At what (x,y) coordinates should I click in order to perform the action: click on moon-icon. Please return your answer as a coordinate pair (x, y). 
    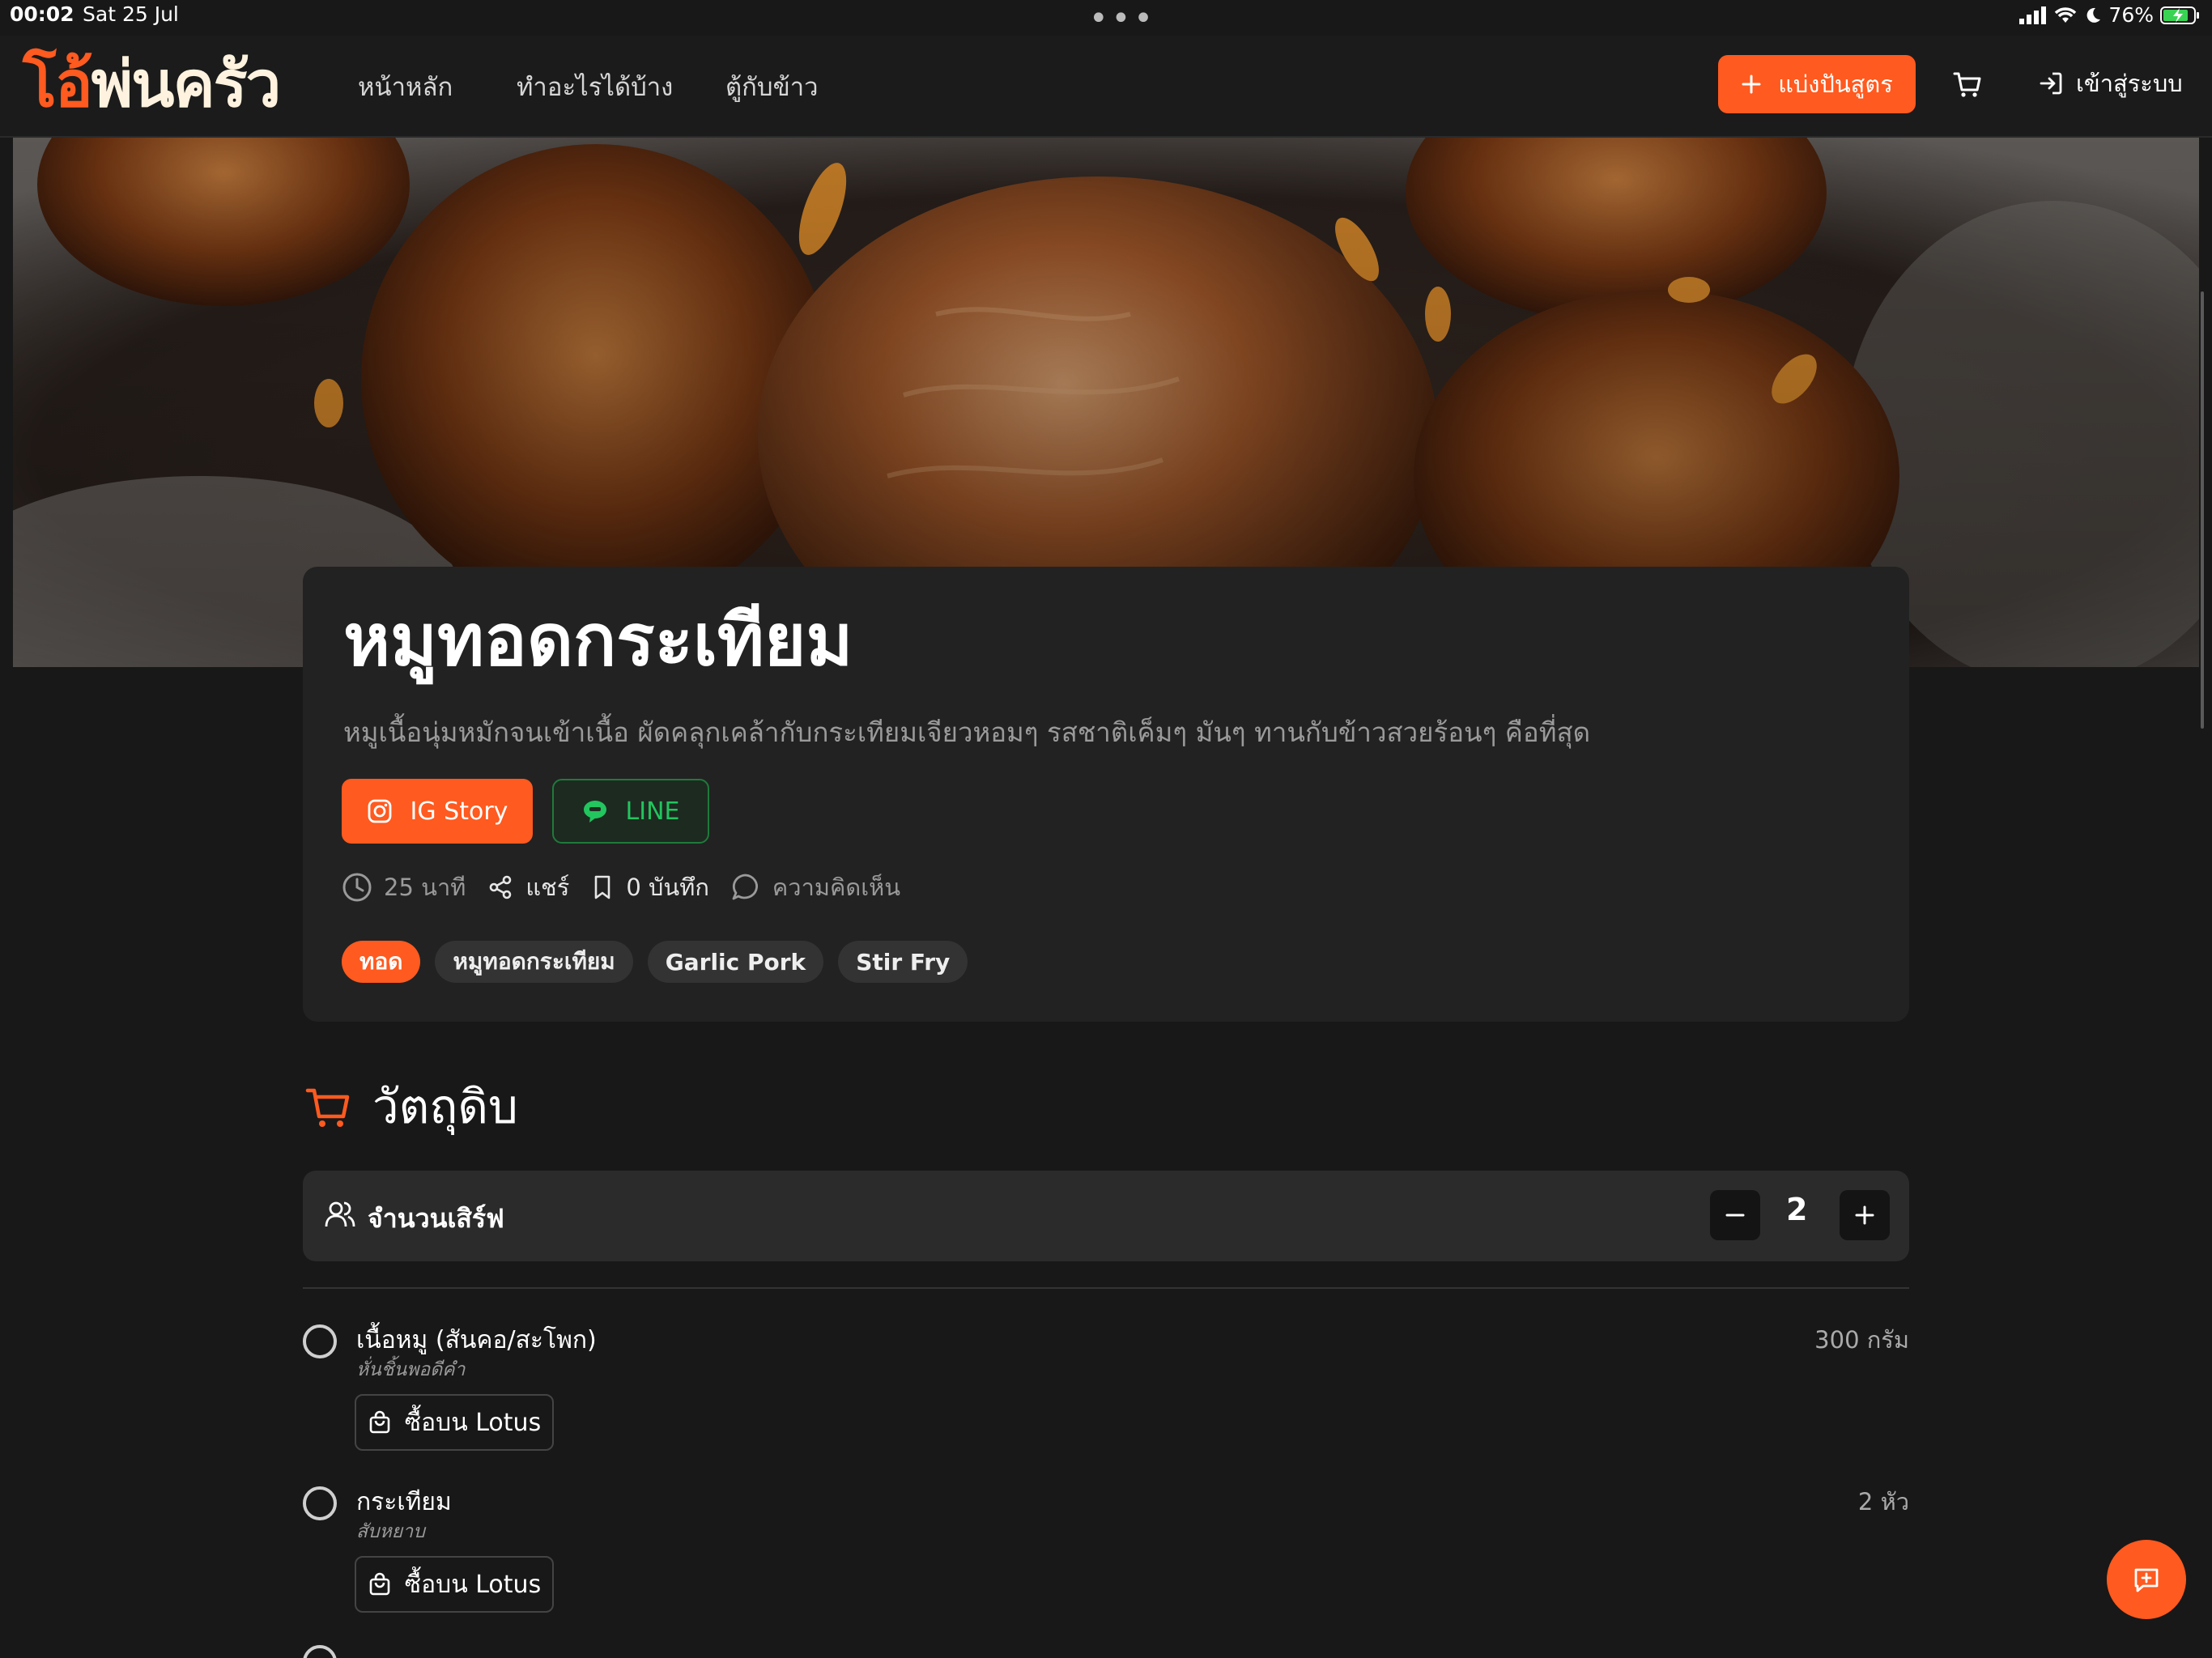
    Looking at the image, I should click on (2093, 15).